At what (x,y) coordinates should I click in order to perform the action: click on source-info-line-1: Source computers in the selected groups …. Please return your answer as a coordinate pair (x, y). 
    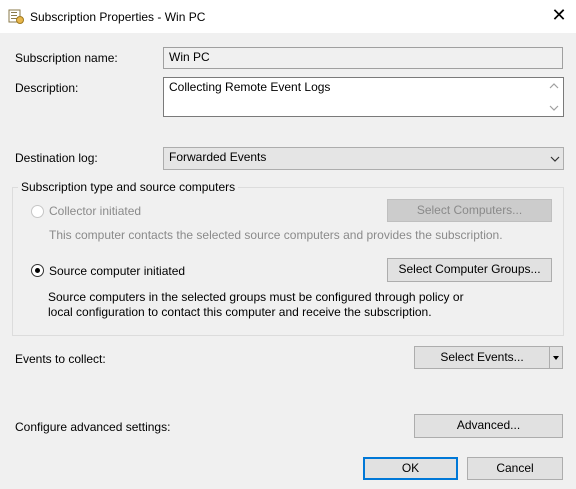
    Looking at the image, I should click on (256, 297).